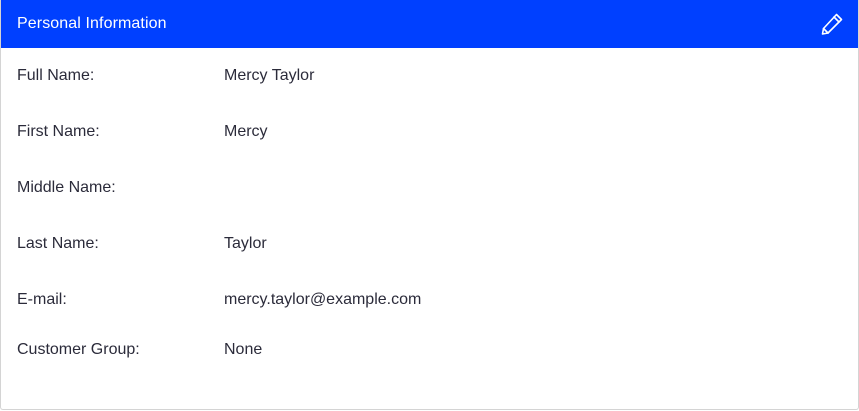 Image resolution: width=859 pixels, height=411 pixels. Describe the element at coordinates (243, 349) in the screenshot. I see `field-value: None` at that location.